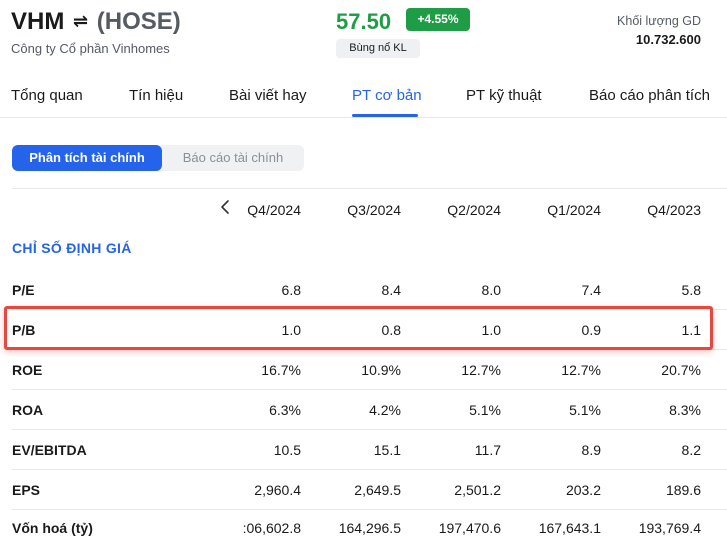 The image size is (727, 549). What do you see at coordinates (487, 450) in the screenshot?
I see `table-cell: 11.7` at bounding box center [487, 450].